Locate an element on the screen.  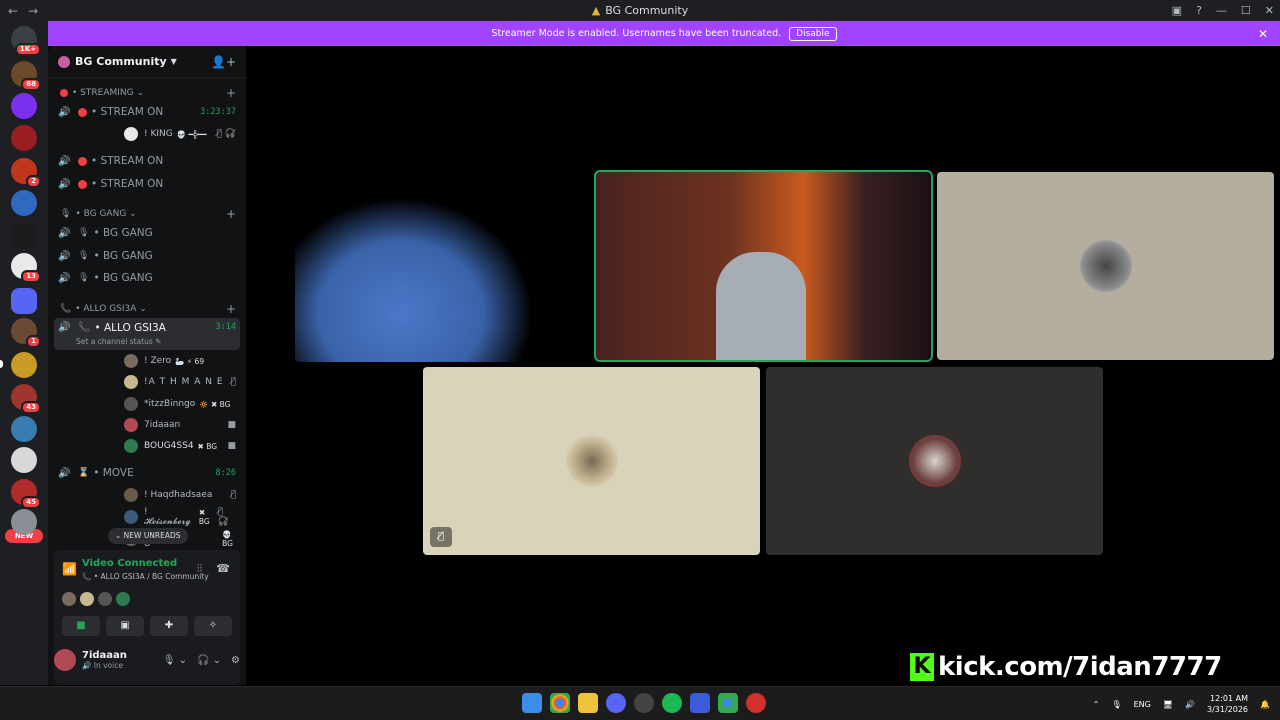
back-arrow-icon: ← is located at coordinates (13, 11).